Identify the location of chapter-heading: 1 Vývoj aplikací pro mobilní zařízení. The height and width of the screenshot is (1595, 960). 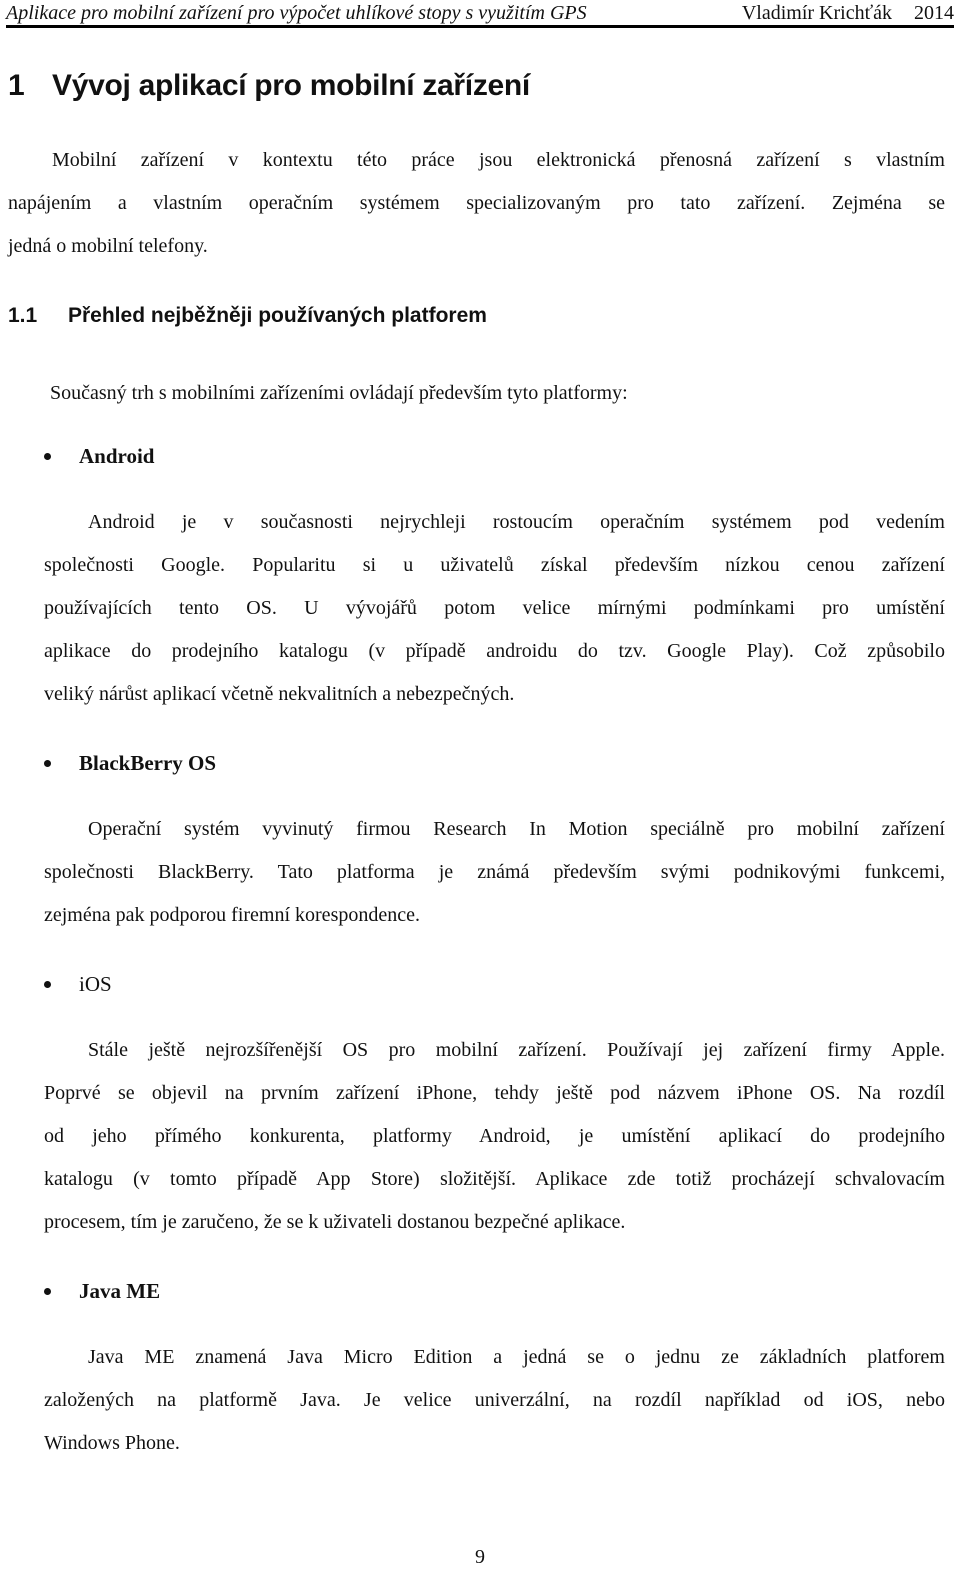
(269, 86).